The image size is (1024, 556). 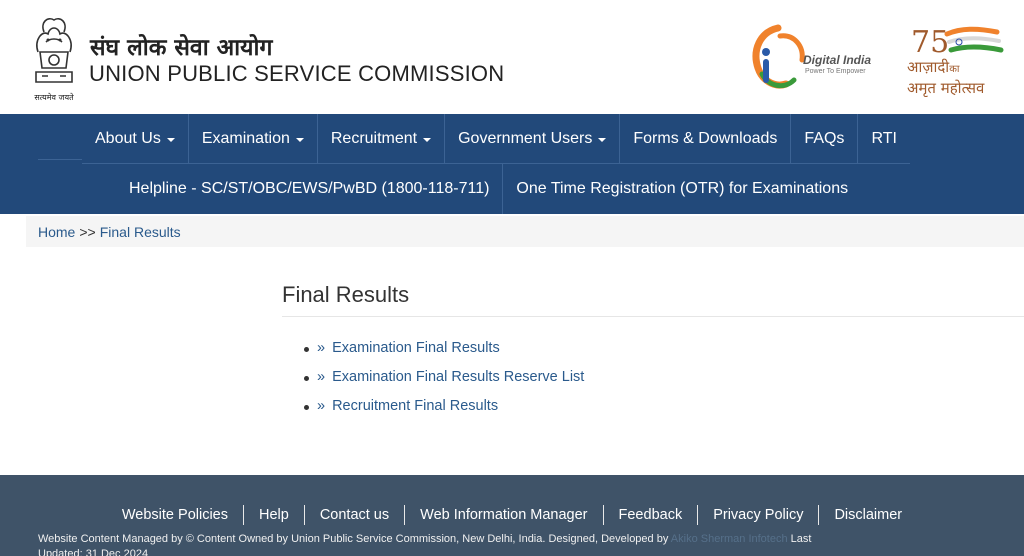 What do you see at coordinates (835, 71) in the screenshot?
I see `digital-india-tagline: Power To Empower` at bounding box center [835, 71].